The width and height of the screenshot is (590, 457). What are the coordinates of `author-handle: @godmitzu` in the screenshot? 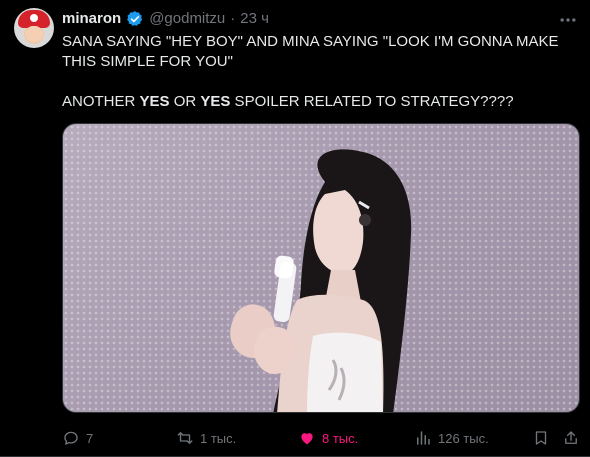 It's located at (187, 19).